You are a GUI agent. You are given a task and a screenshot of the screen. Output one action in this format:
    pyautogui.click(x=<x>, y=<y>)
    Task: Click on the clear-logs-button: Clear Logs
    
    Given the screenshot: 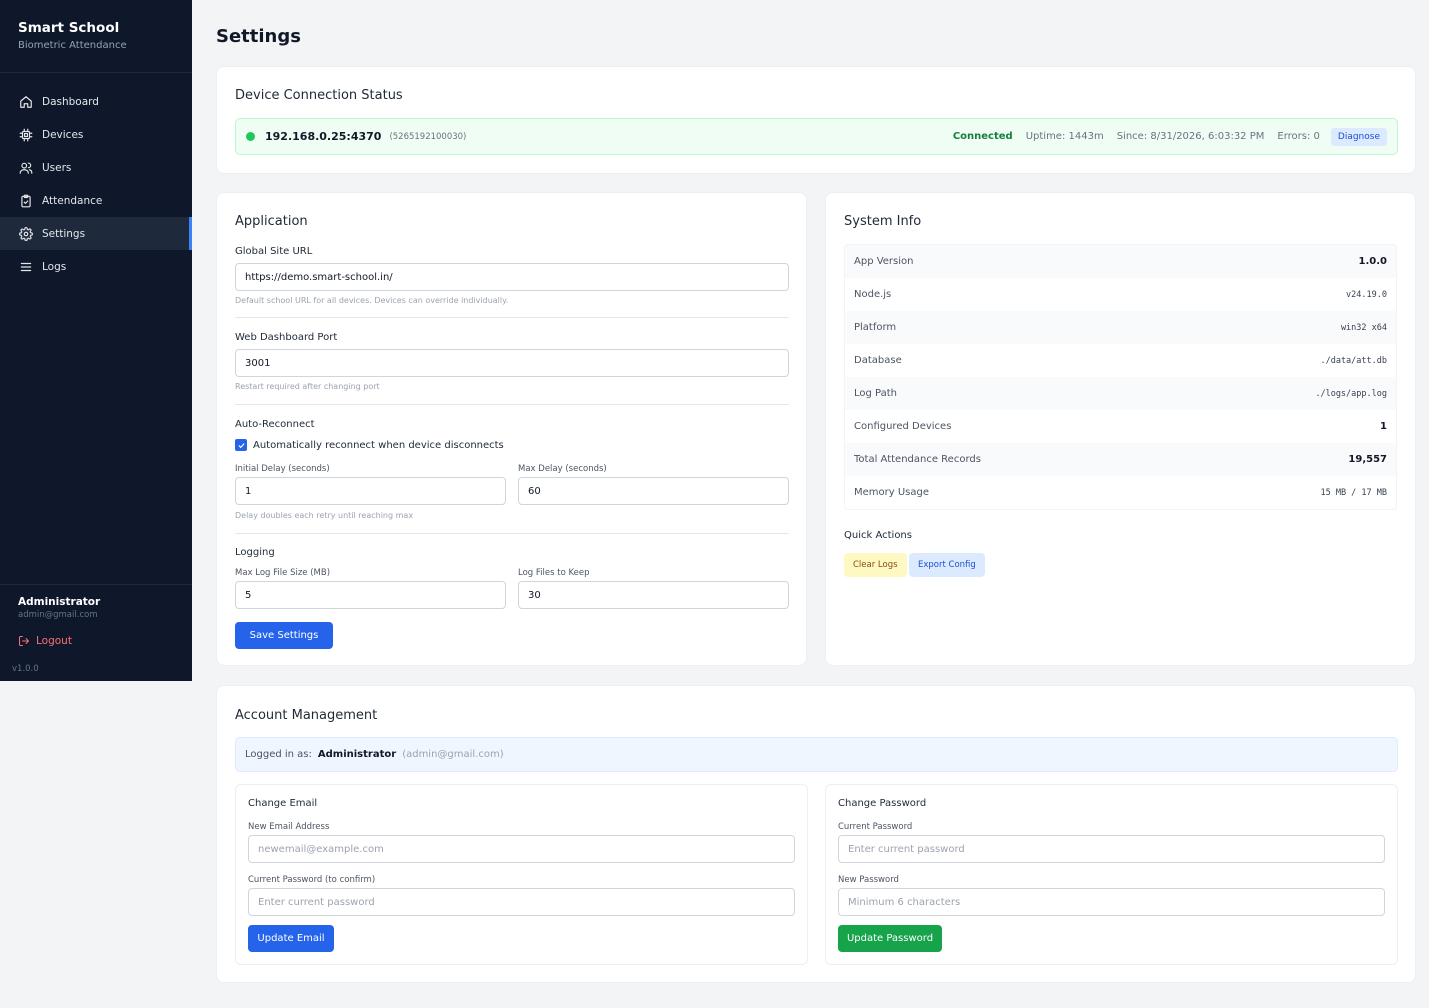 What is the action you would take?
    pyautogui.click(x=875, y=565)
    